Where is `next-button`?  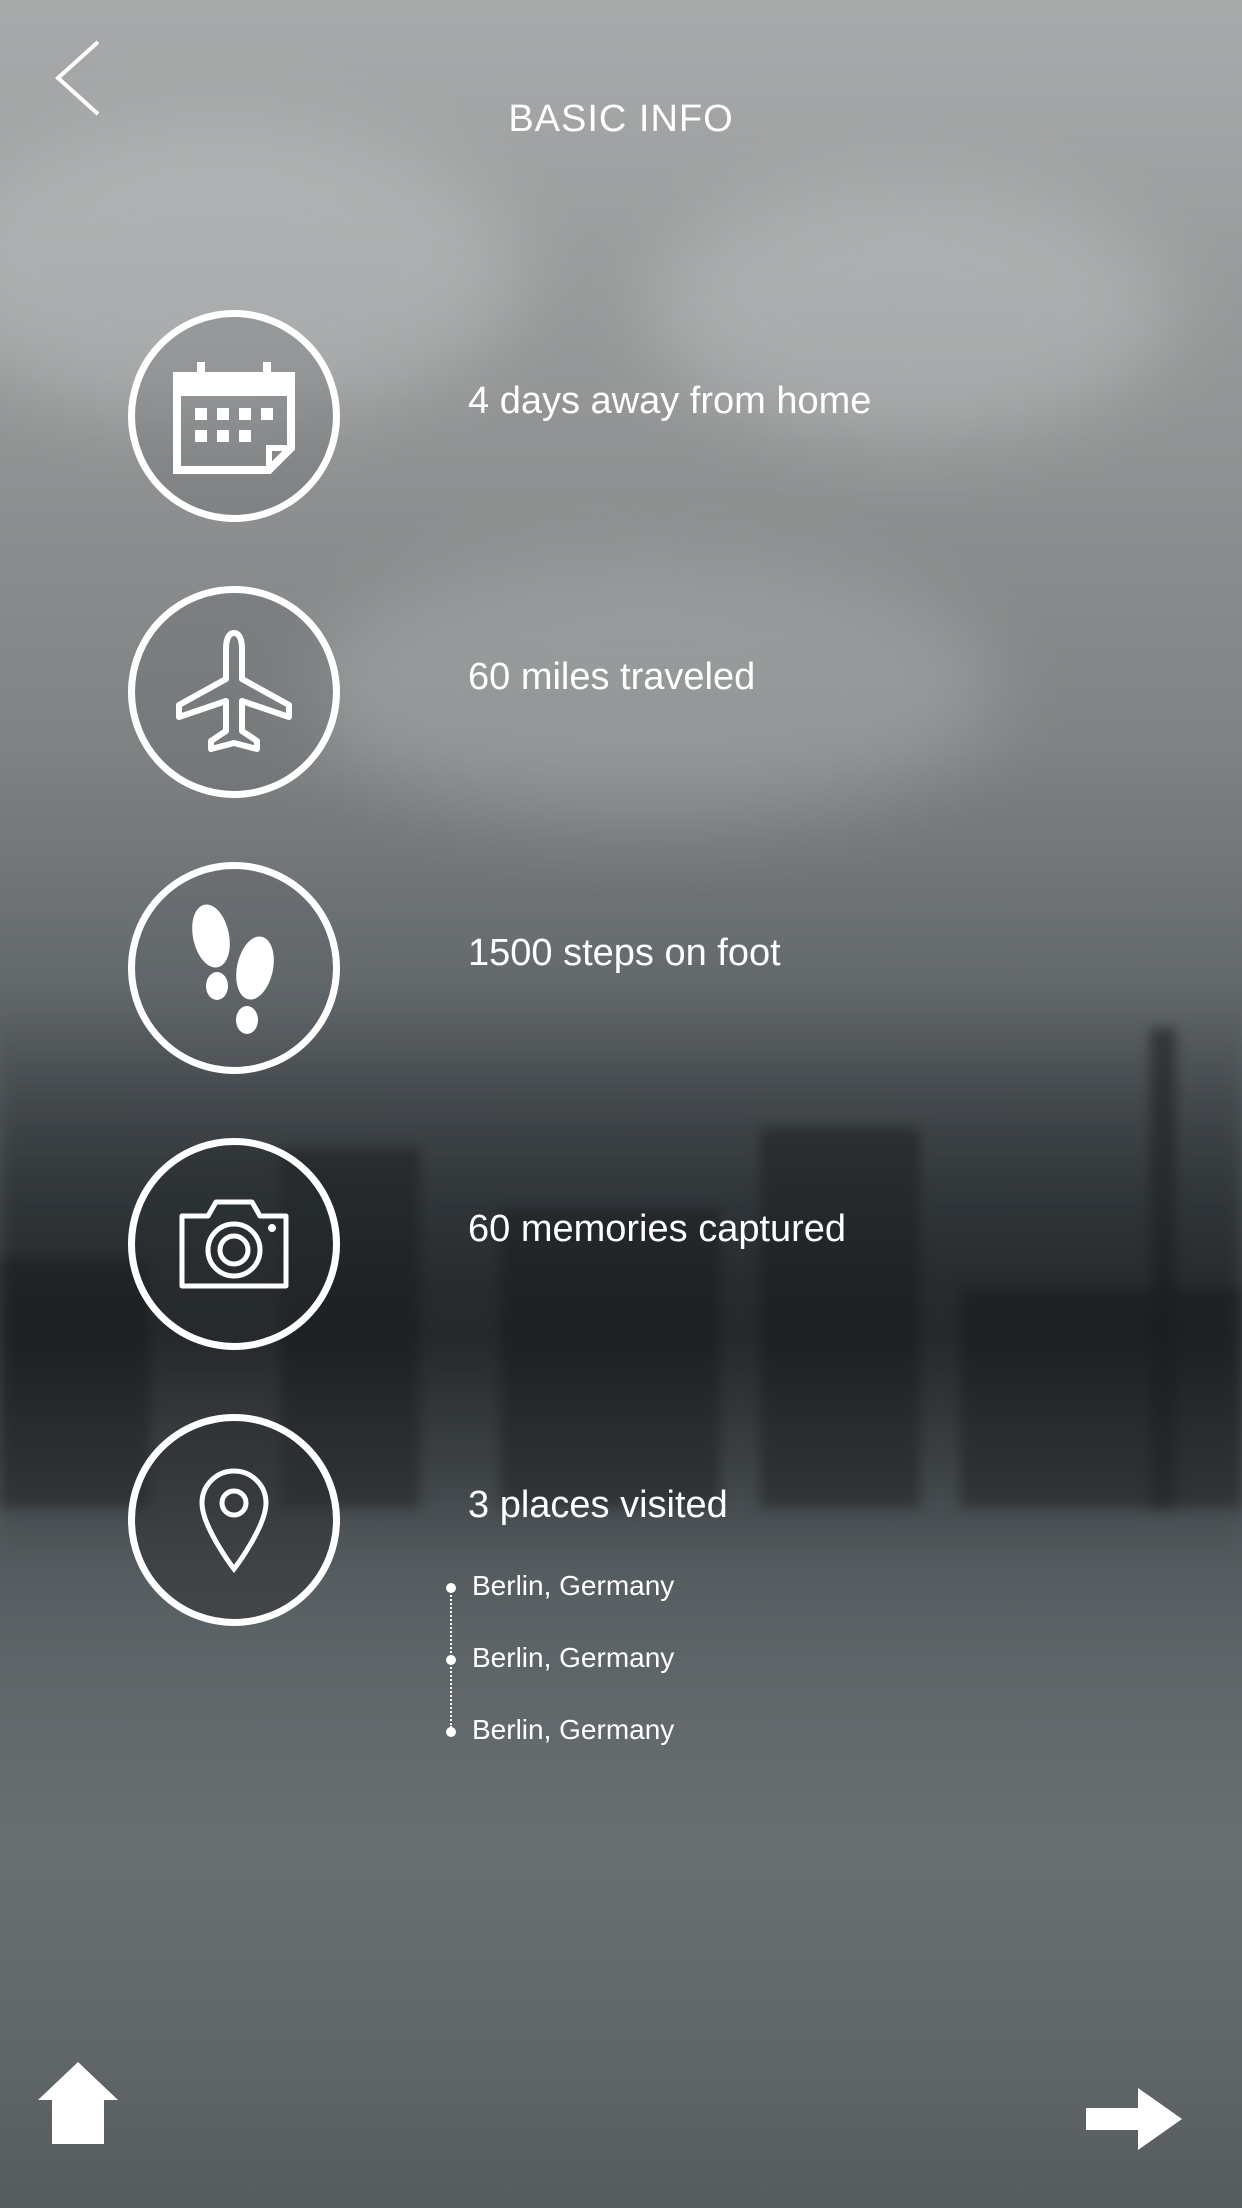 next-button is located at coordinates (1134, 2119).